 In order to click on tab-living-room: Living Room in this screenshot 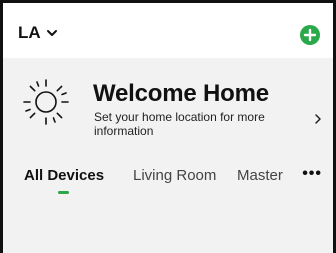, I will do `click(174, 175)`.